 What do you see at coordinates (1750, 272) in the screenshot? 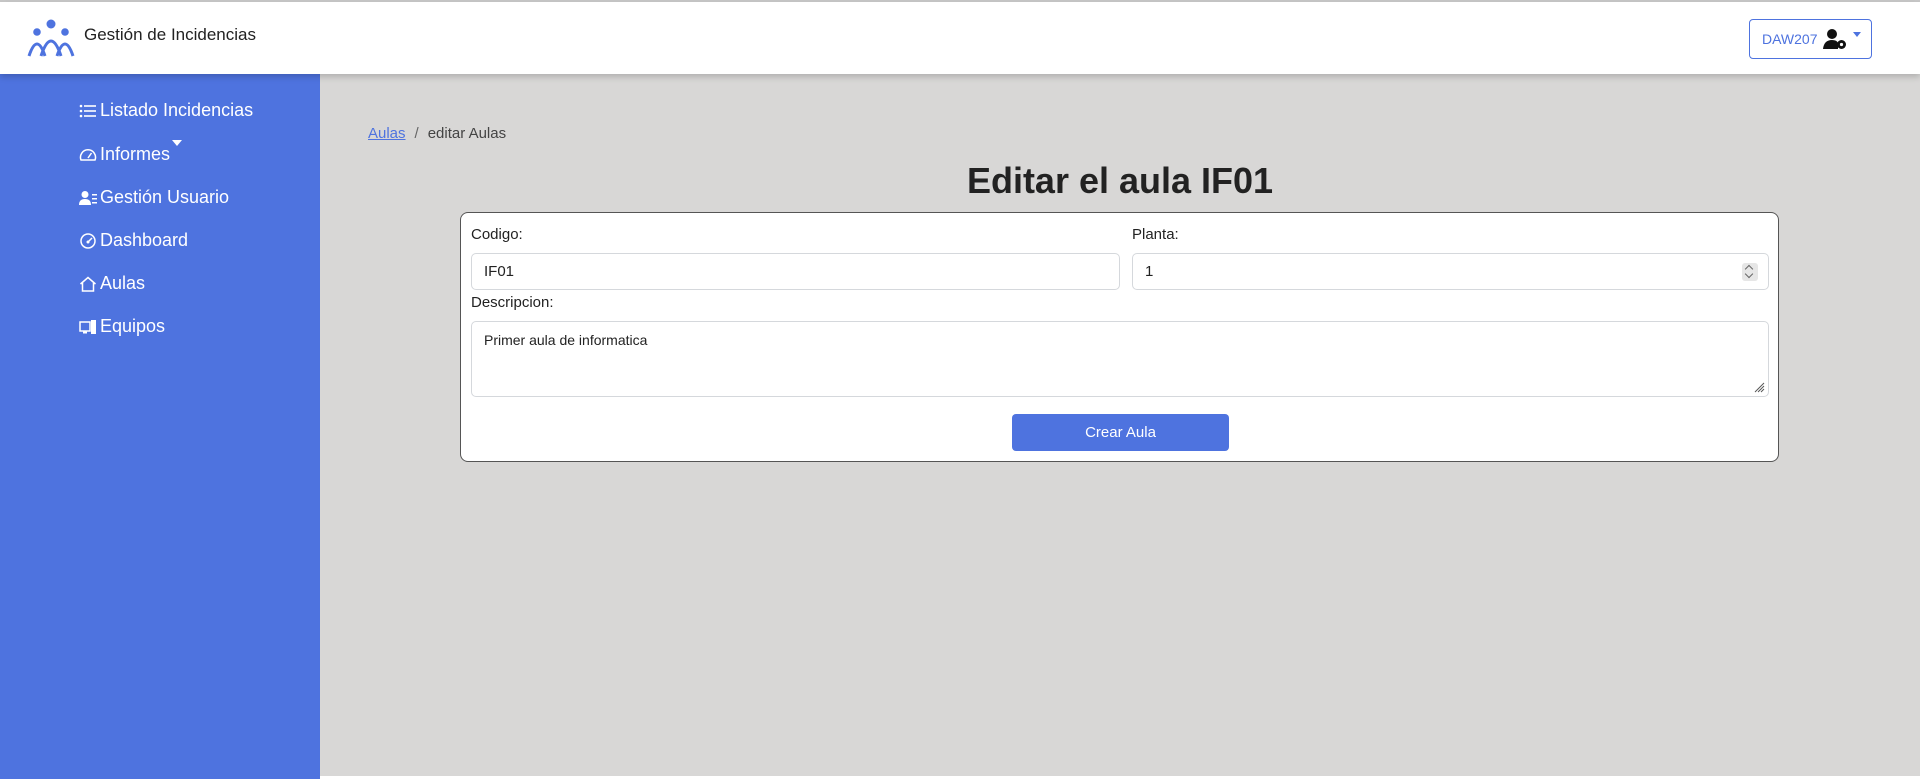
I see `number-spinner-icon` at bounding box center [1750, 272].